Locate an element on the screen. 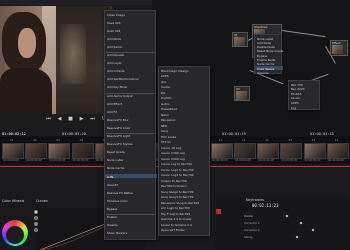 The image size is (350, 250). viewer-image is located at coordinates (56, 60).